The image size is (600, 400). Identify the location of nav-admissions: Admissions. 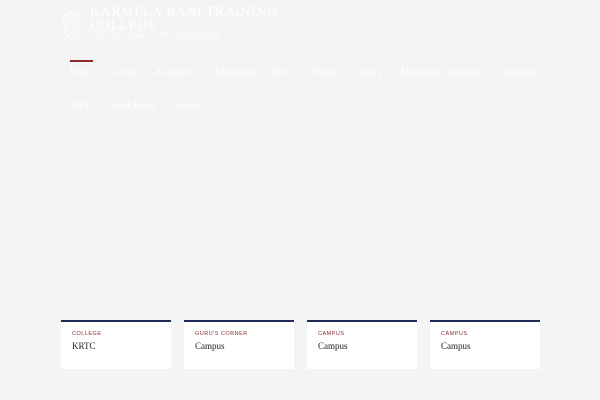
(234, 72).